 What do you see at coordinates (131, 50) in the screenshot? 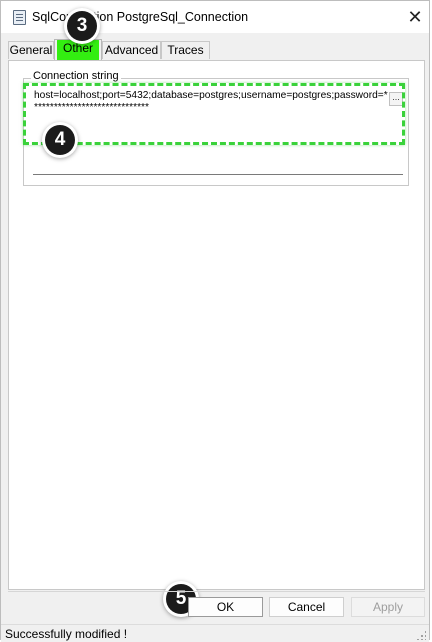
I see `tab-advanced: Advanced` at bounding box center [131, 50].